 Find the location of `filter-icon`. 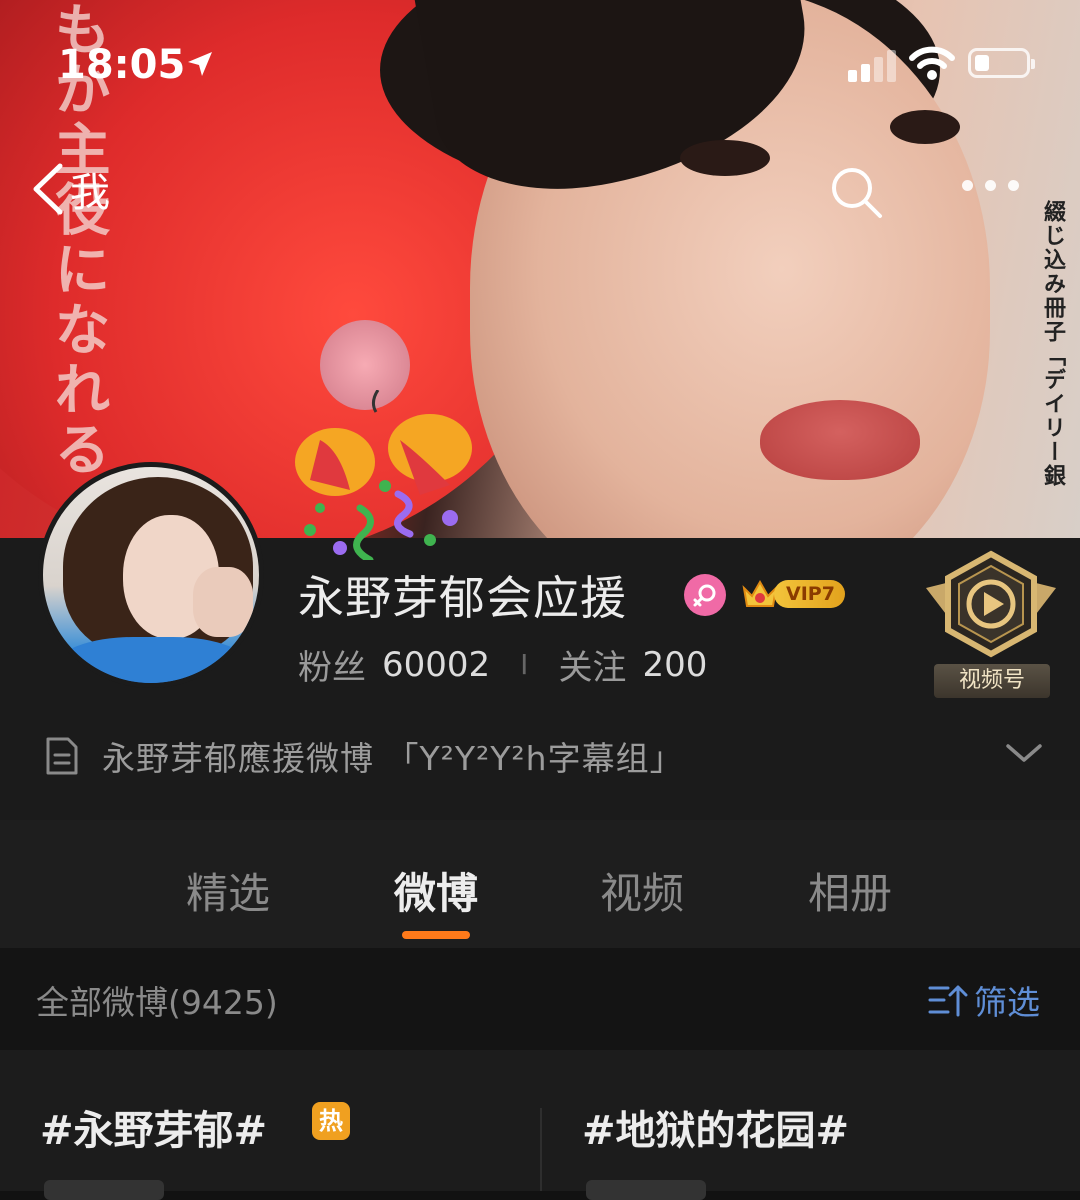

filter-icon is located at coordinates (948, 1001).